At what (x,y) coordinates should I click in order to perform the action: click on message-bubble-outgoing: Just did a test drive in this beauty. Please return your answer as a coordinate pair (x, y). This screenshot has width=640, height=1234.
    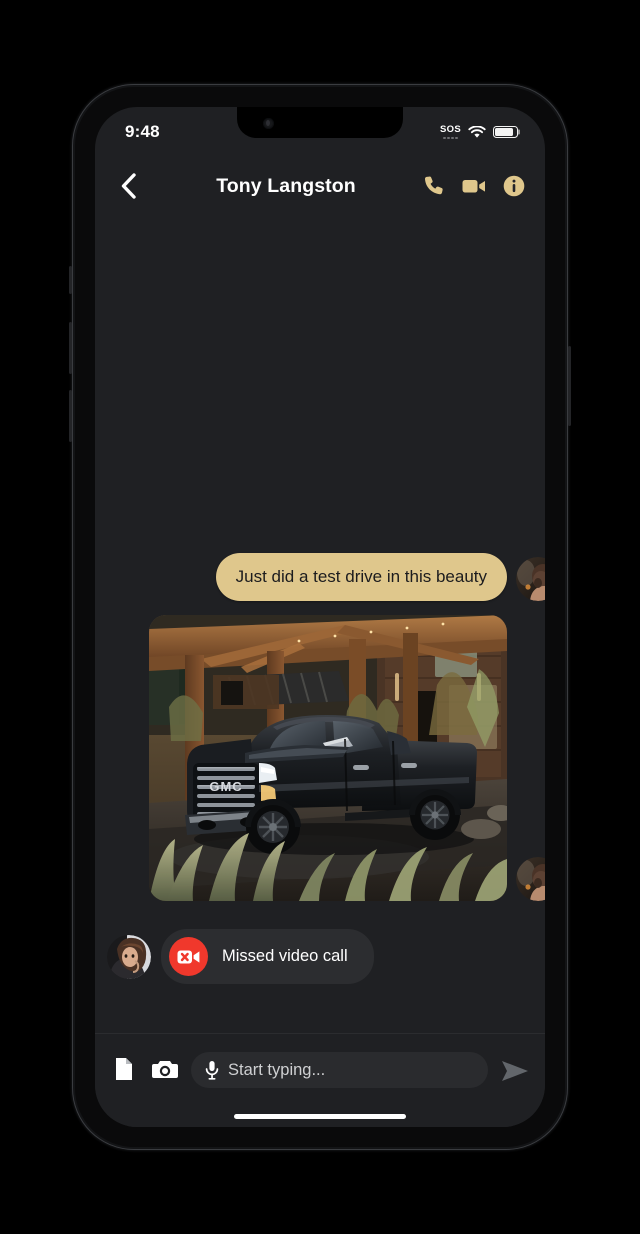
    Looking at the image, I should click on (361, 577).